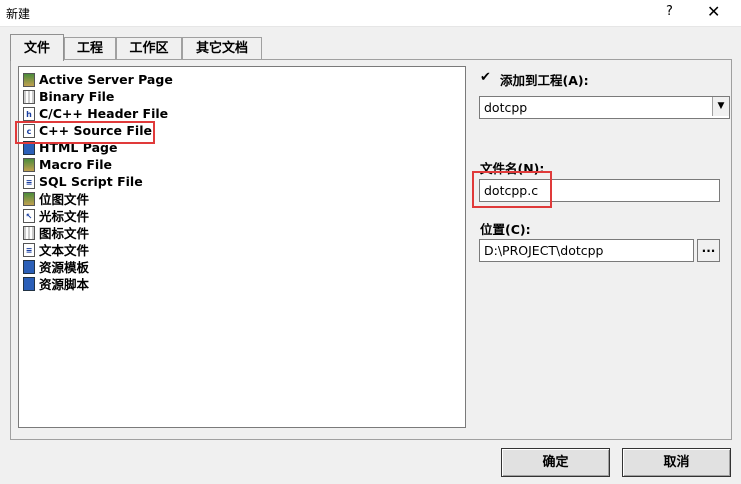 Image resolution: width=741 pixels, height=484 pixels. I want to click on close-button: ✕, so click(713, 11).